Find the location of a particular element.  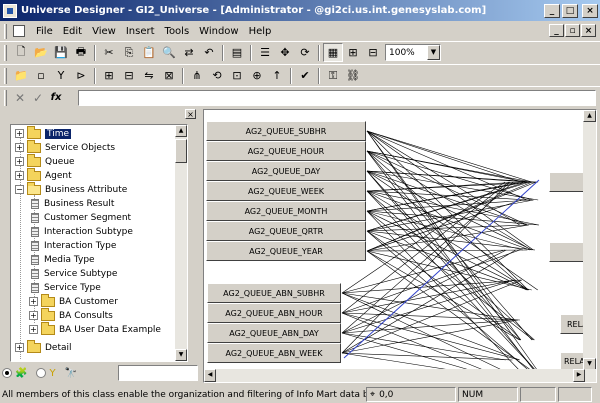

copy-icon: ⎘ is located at coordinates (129, 52).